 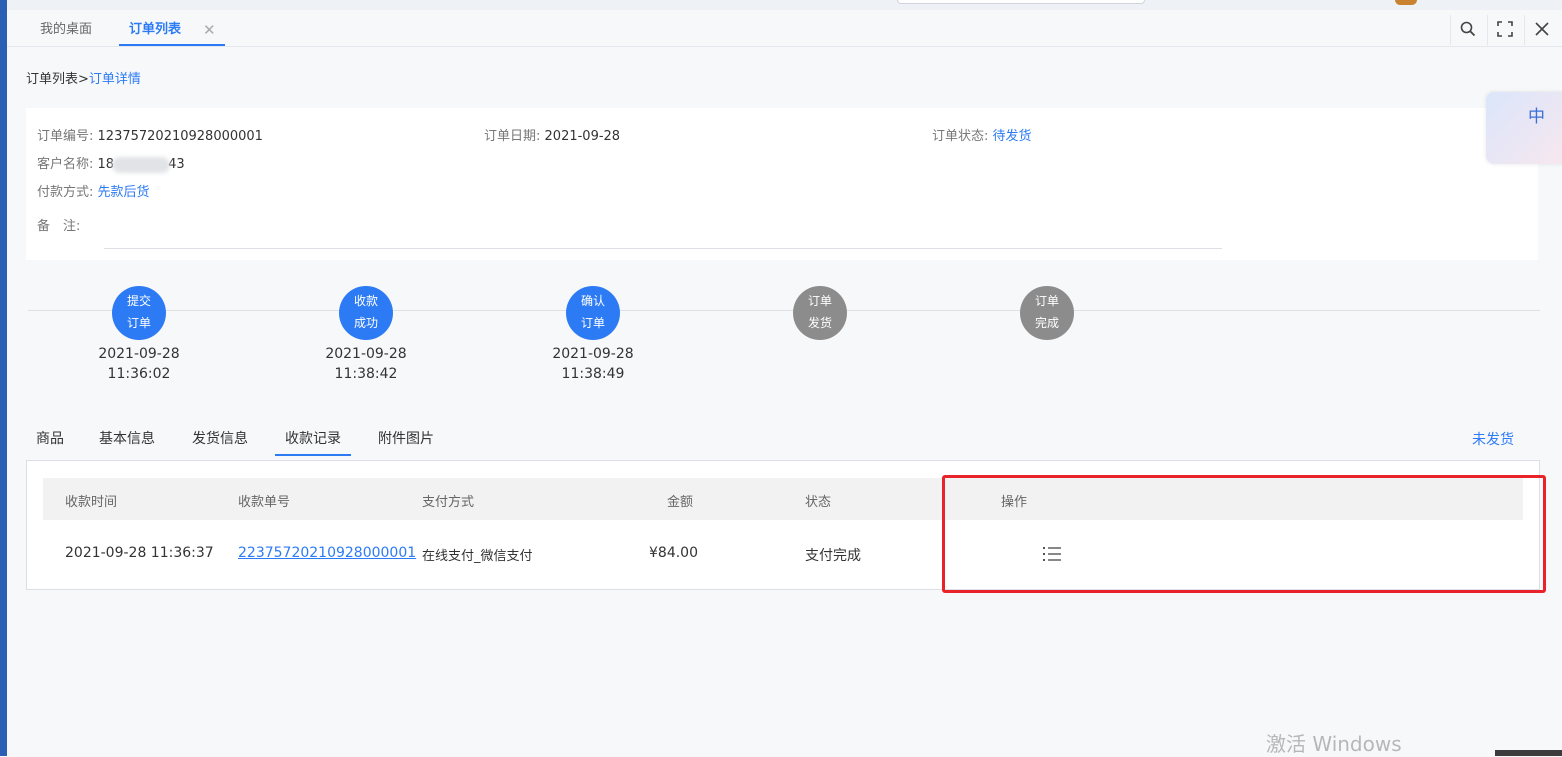 What do you see at coordinates (1334, 744) in the screenshot?
I see `windows-watermark: 激活 Windows` at bounding box center [1334, 744].